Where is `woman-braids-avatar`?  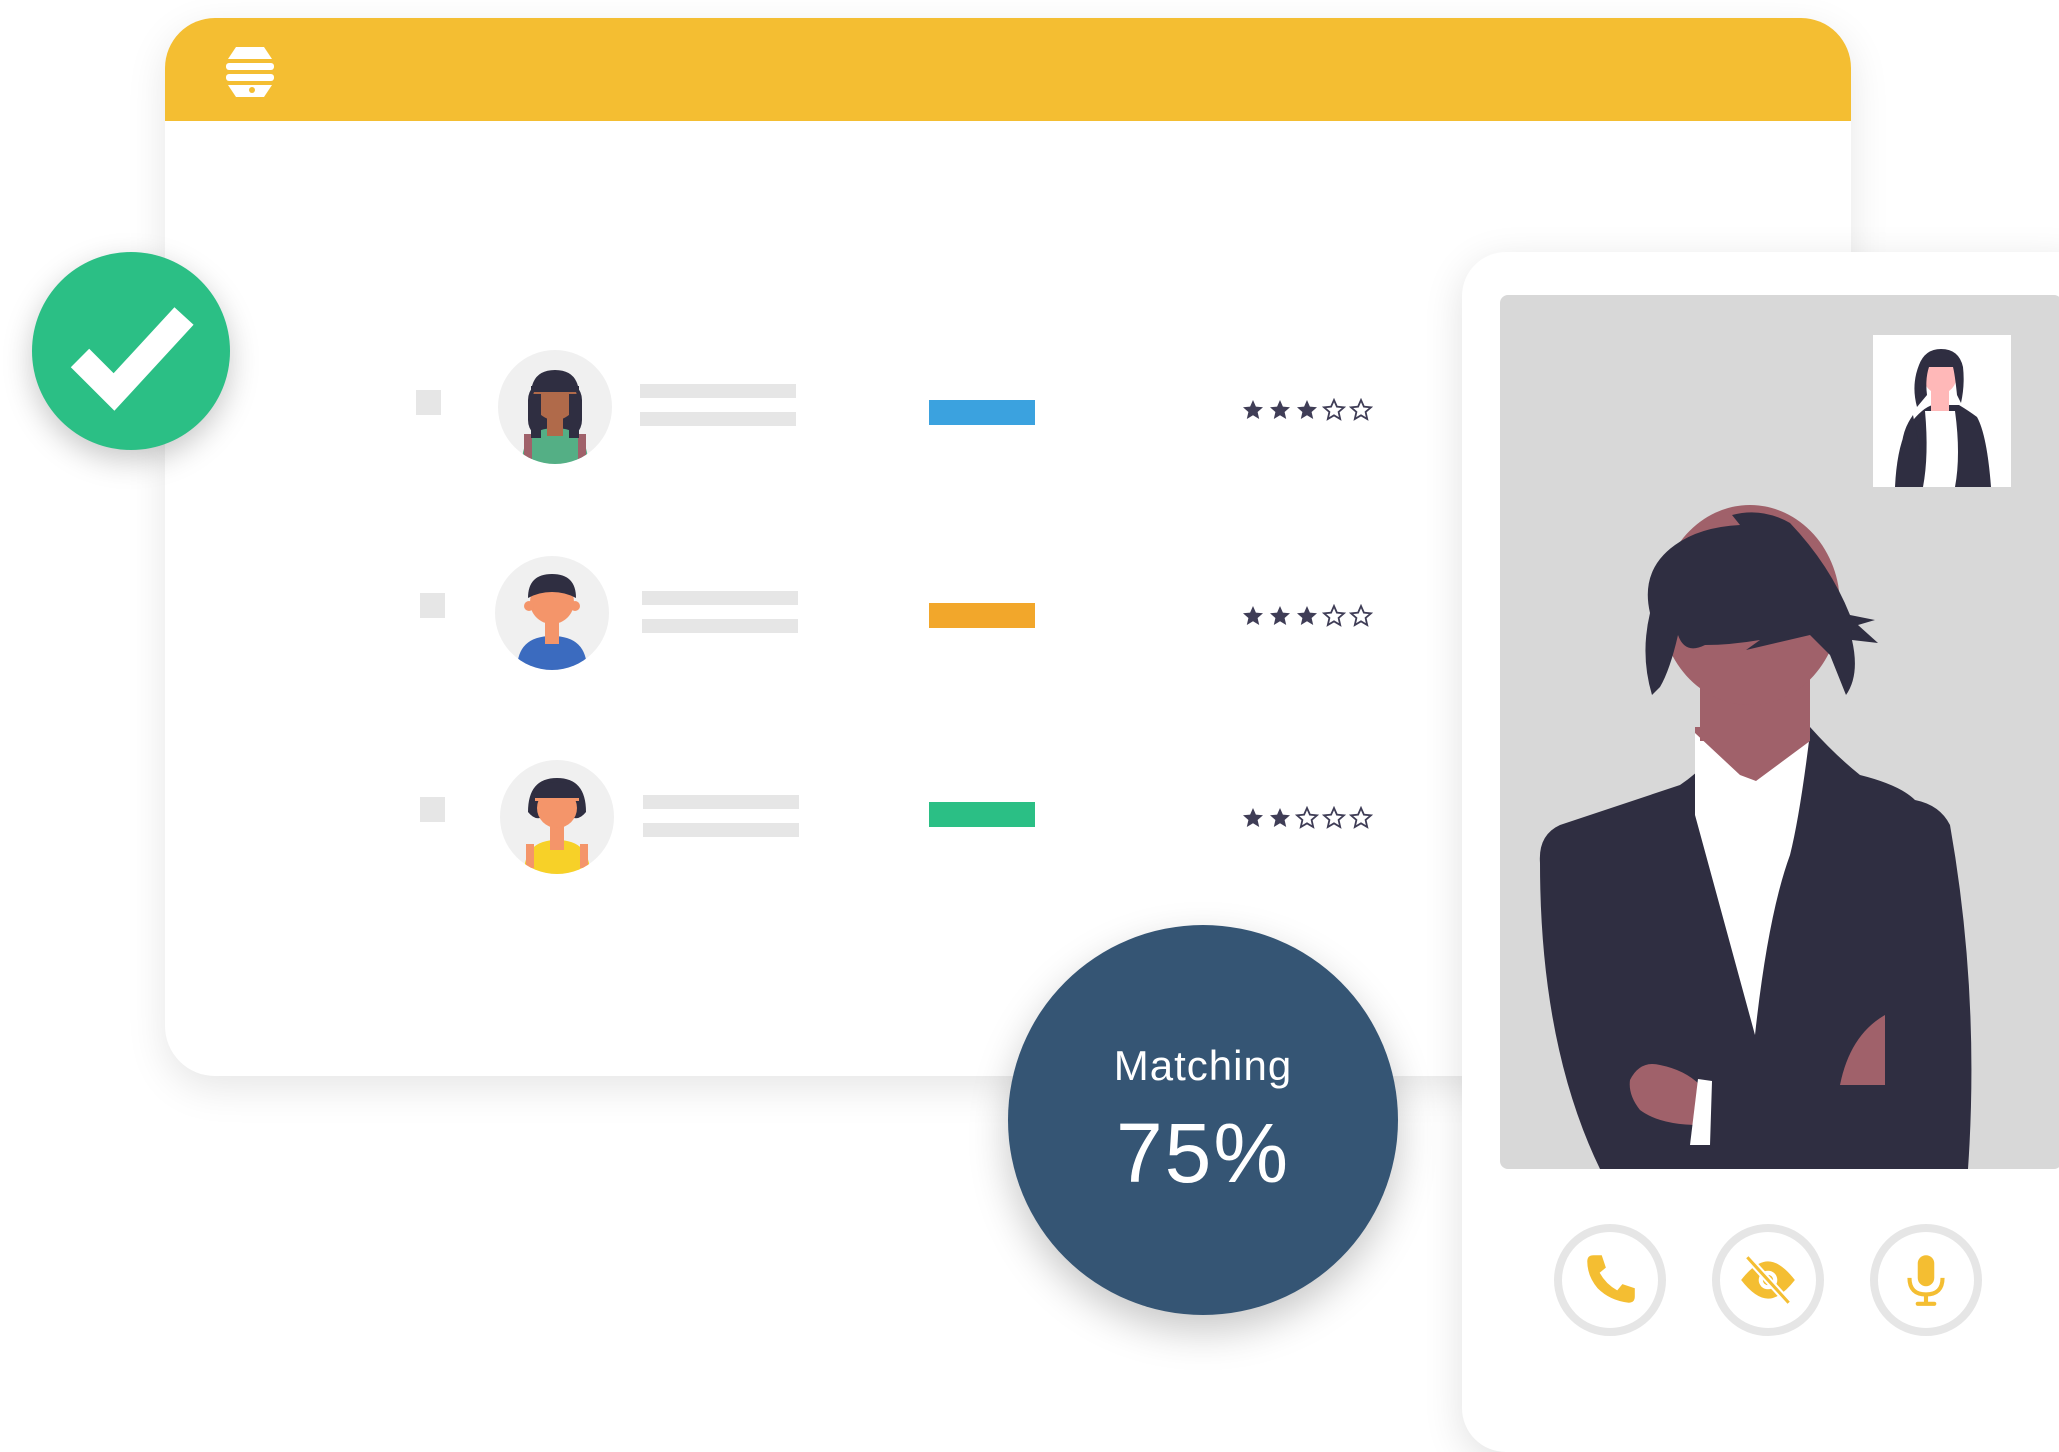 woman-braids-avatar is located at coordinates (555, 417).